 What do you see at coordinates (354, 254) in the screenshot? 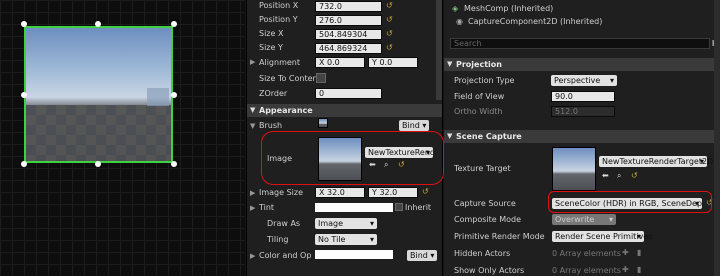
I see `color-and-op-swatch` at bounding box center [354, 254].